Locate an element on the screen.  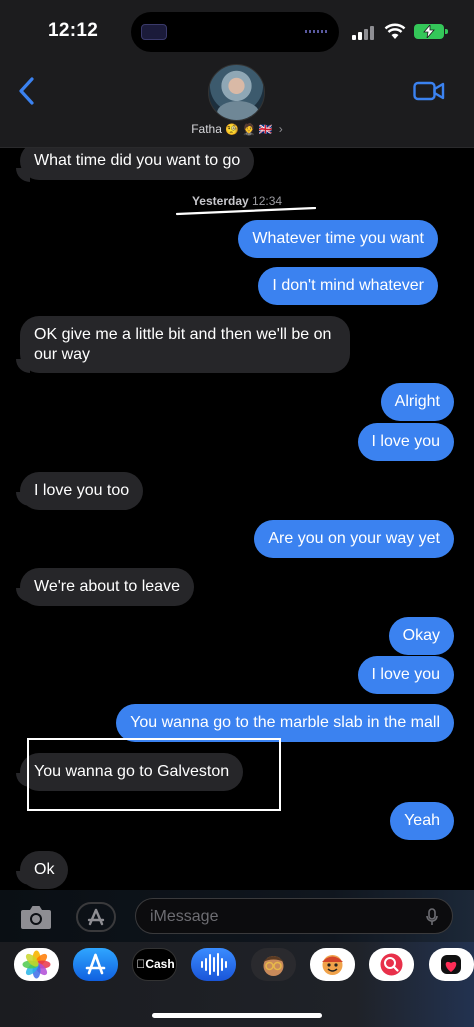
message-bubble-outgoing: I don't mind whatever is located at coordinates (348, 286).